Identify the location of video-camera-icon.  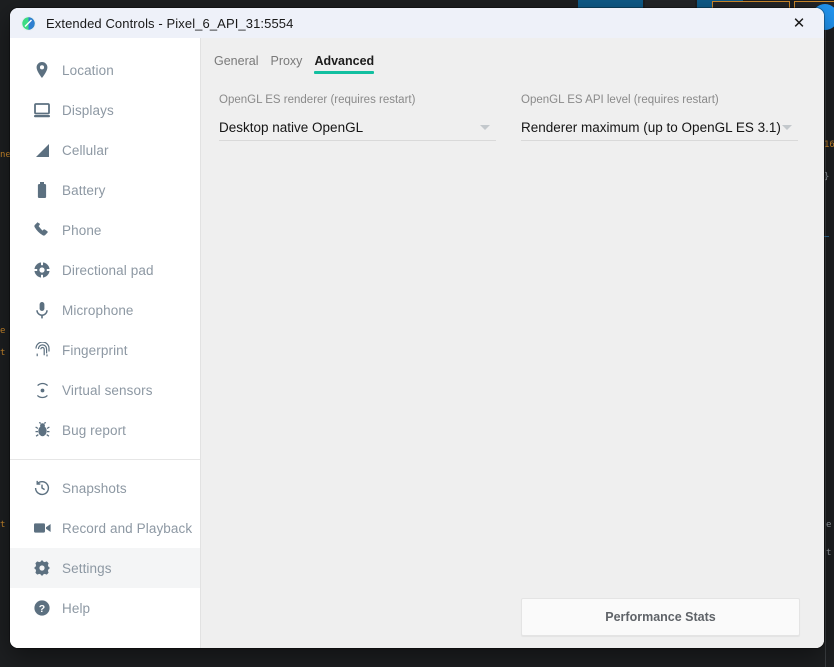
(42, 528).